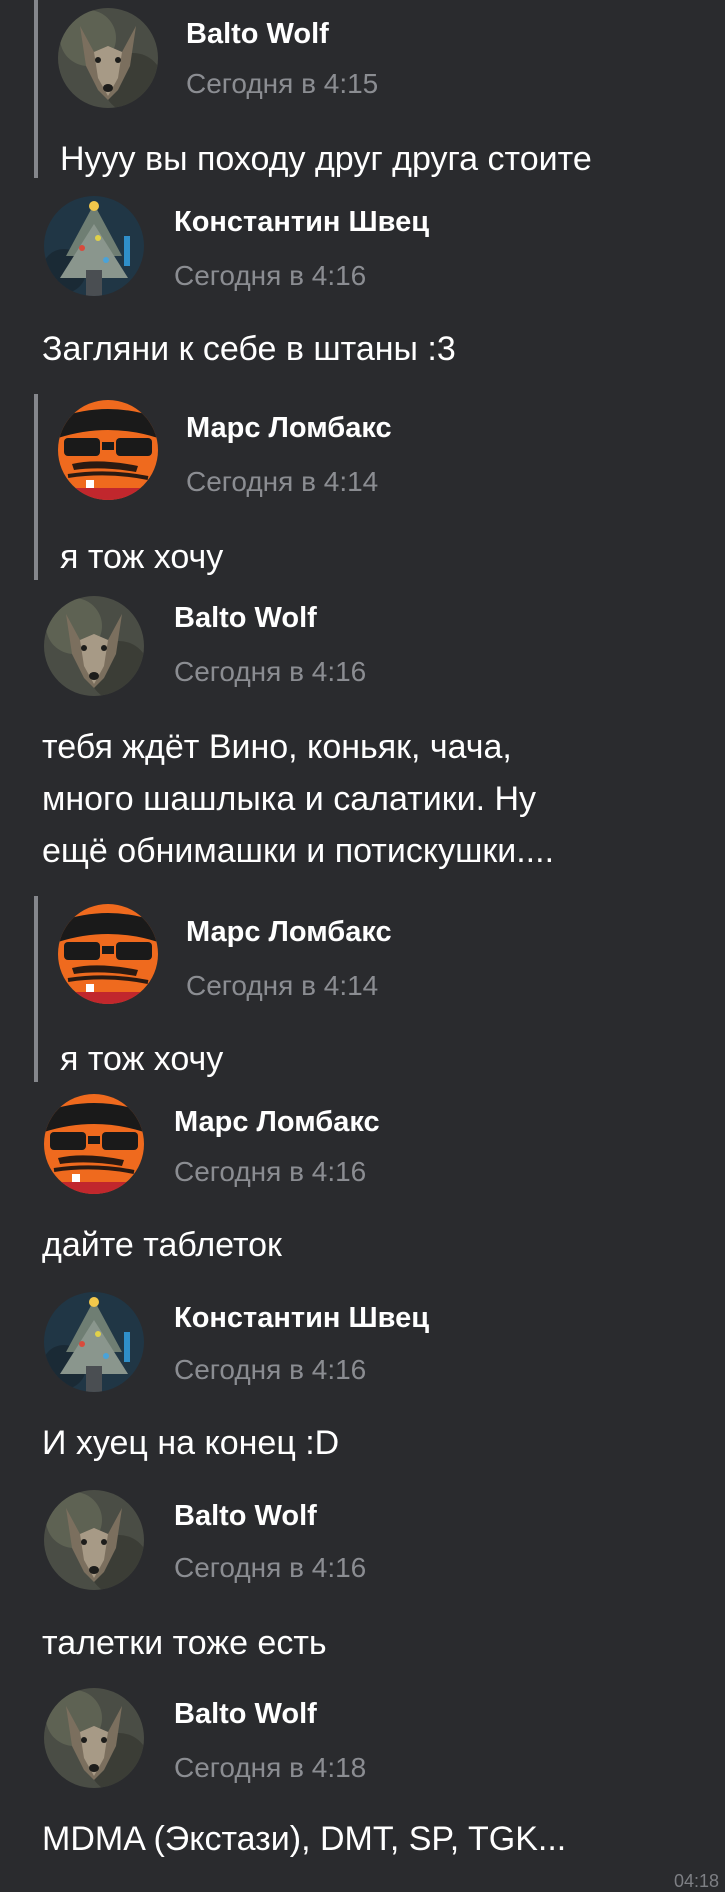 The width and height of the screenshot is (725, 1892). What do you see at coordinates (249, 349) in the screenshot?
I see `message-text: Загляни к себе в штаны :3` at bounding box center [249, 349].